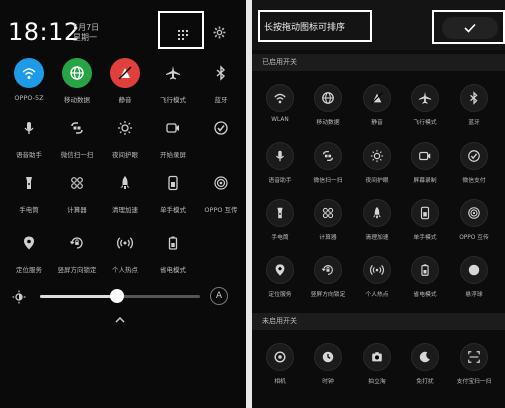  I want to click on edit-tile: 计算器, so click(328, 220).